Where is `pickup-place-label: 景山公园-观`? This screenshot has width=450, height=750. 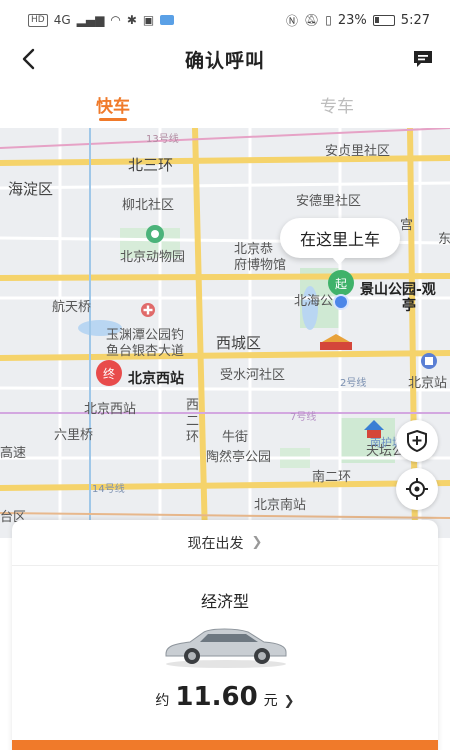 pickup-place-label: 景山公园-观 is located at coordinates (398, 290).